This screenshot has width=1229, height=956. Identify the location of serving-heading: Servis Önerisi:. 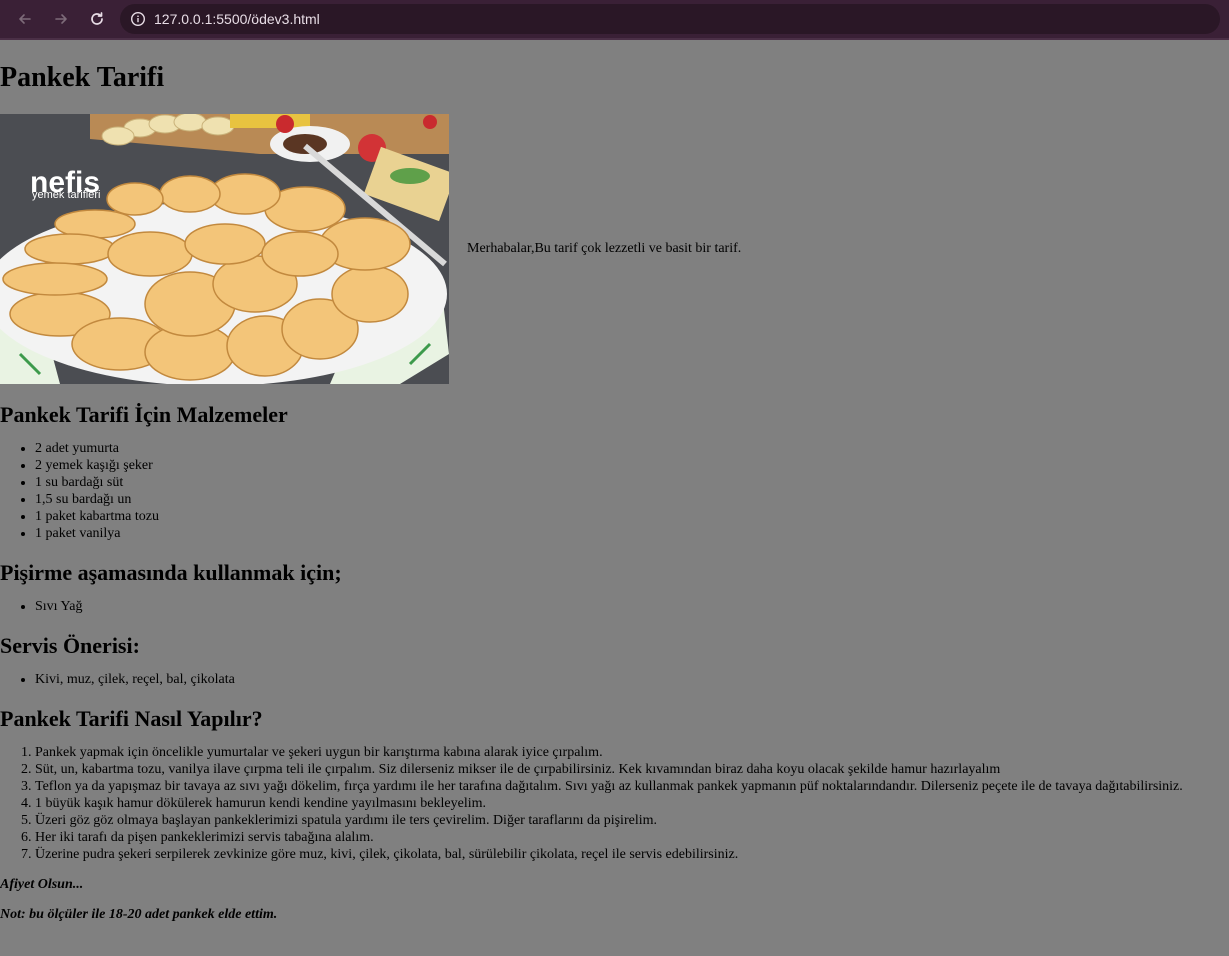
(70, 645).